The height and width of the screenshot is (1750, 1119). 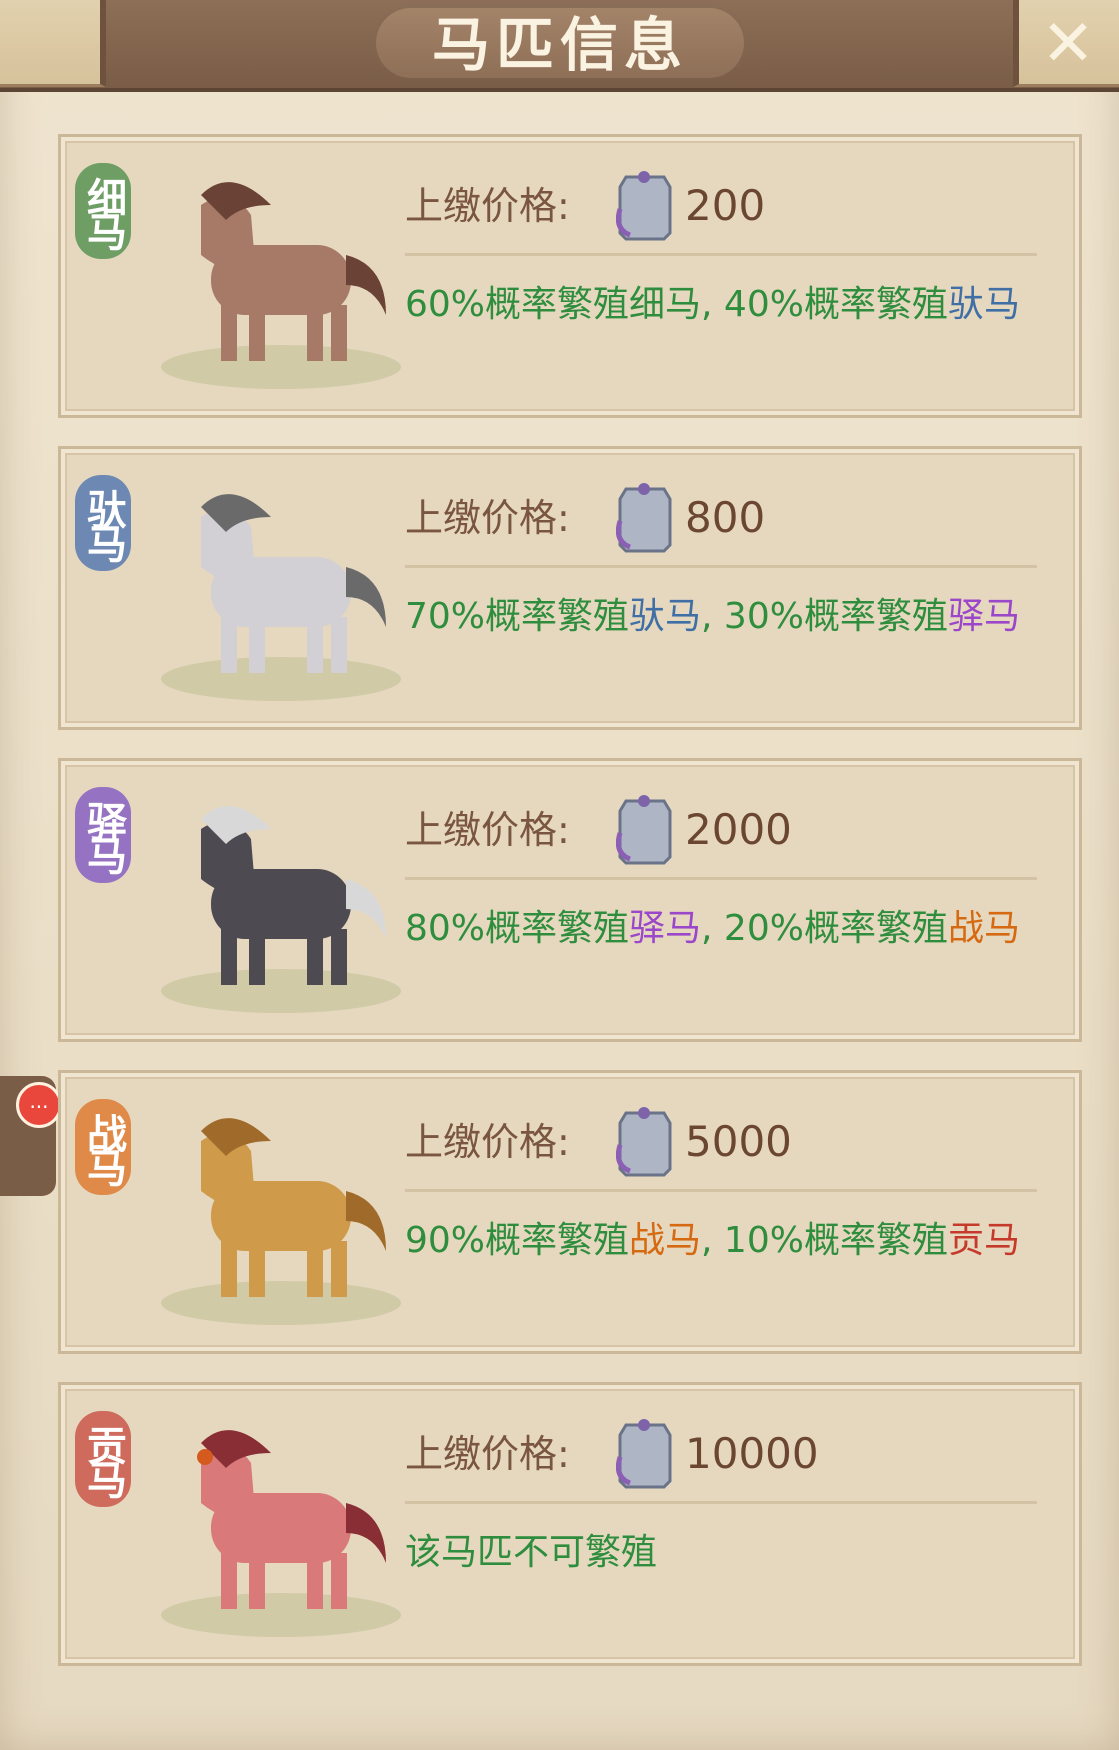 I want to click on horse-type-badge: 贡马, so click(x=103, y=1459).